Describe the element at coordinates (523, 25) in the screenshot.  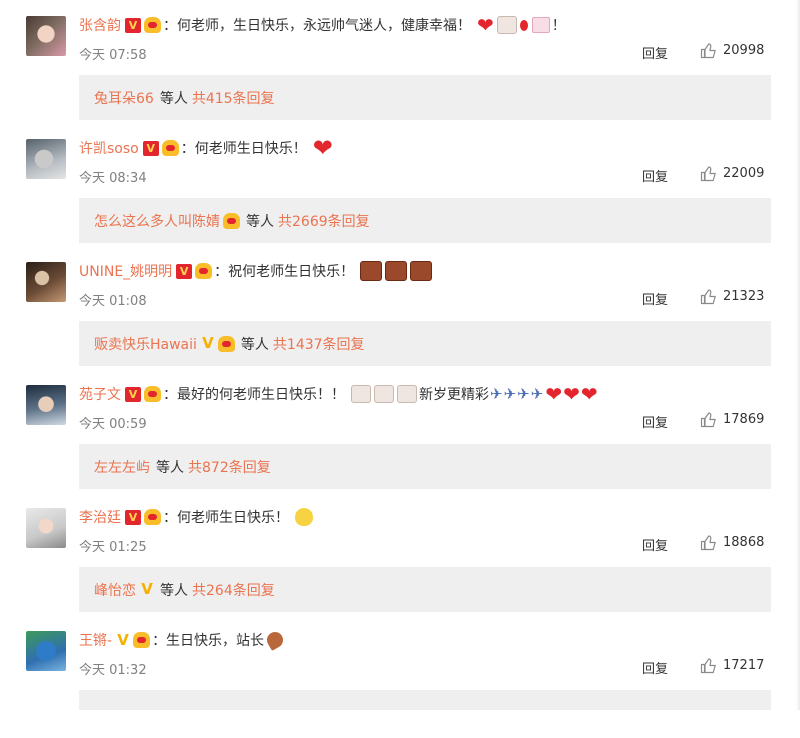
I see `balloon-emoji-icon` at that location.